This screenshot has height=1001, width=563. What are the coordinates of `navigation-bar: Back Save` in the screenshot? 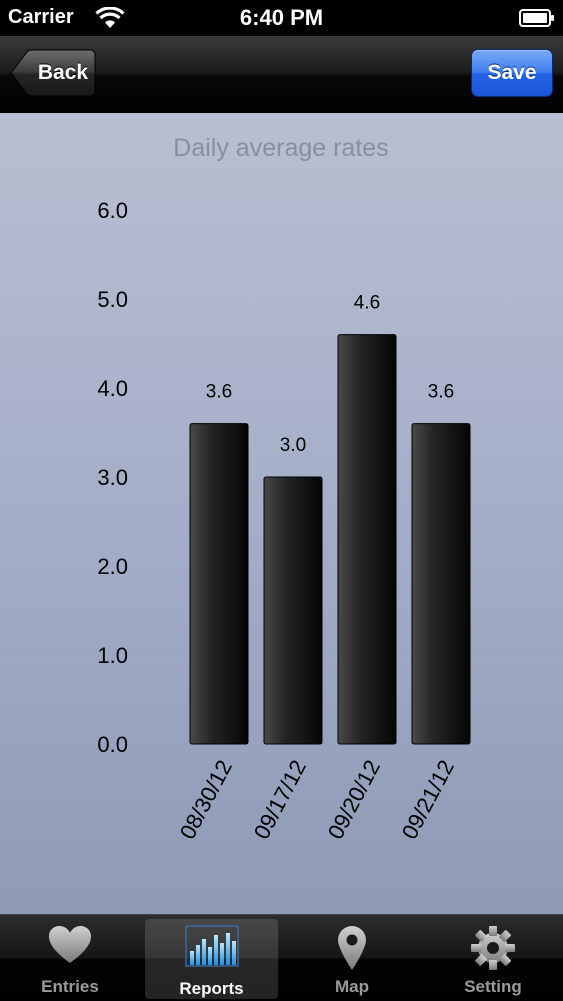 It's located at (281, 74).